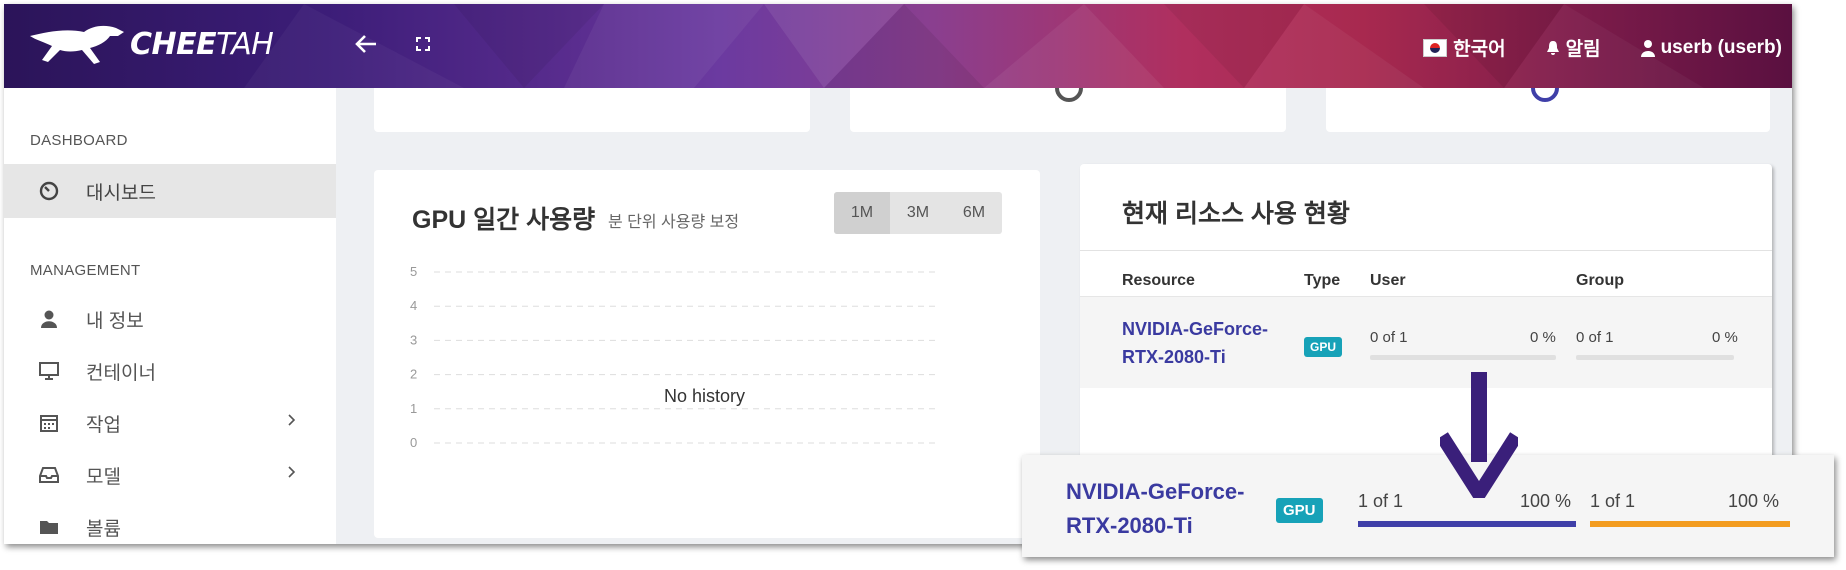  I want to click on header-group: Group, so click(1600, 280).